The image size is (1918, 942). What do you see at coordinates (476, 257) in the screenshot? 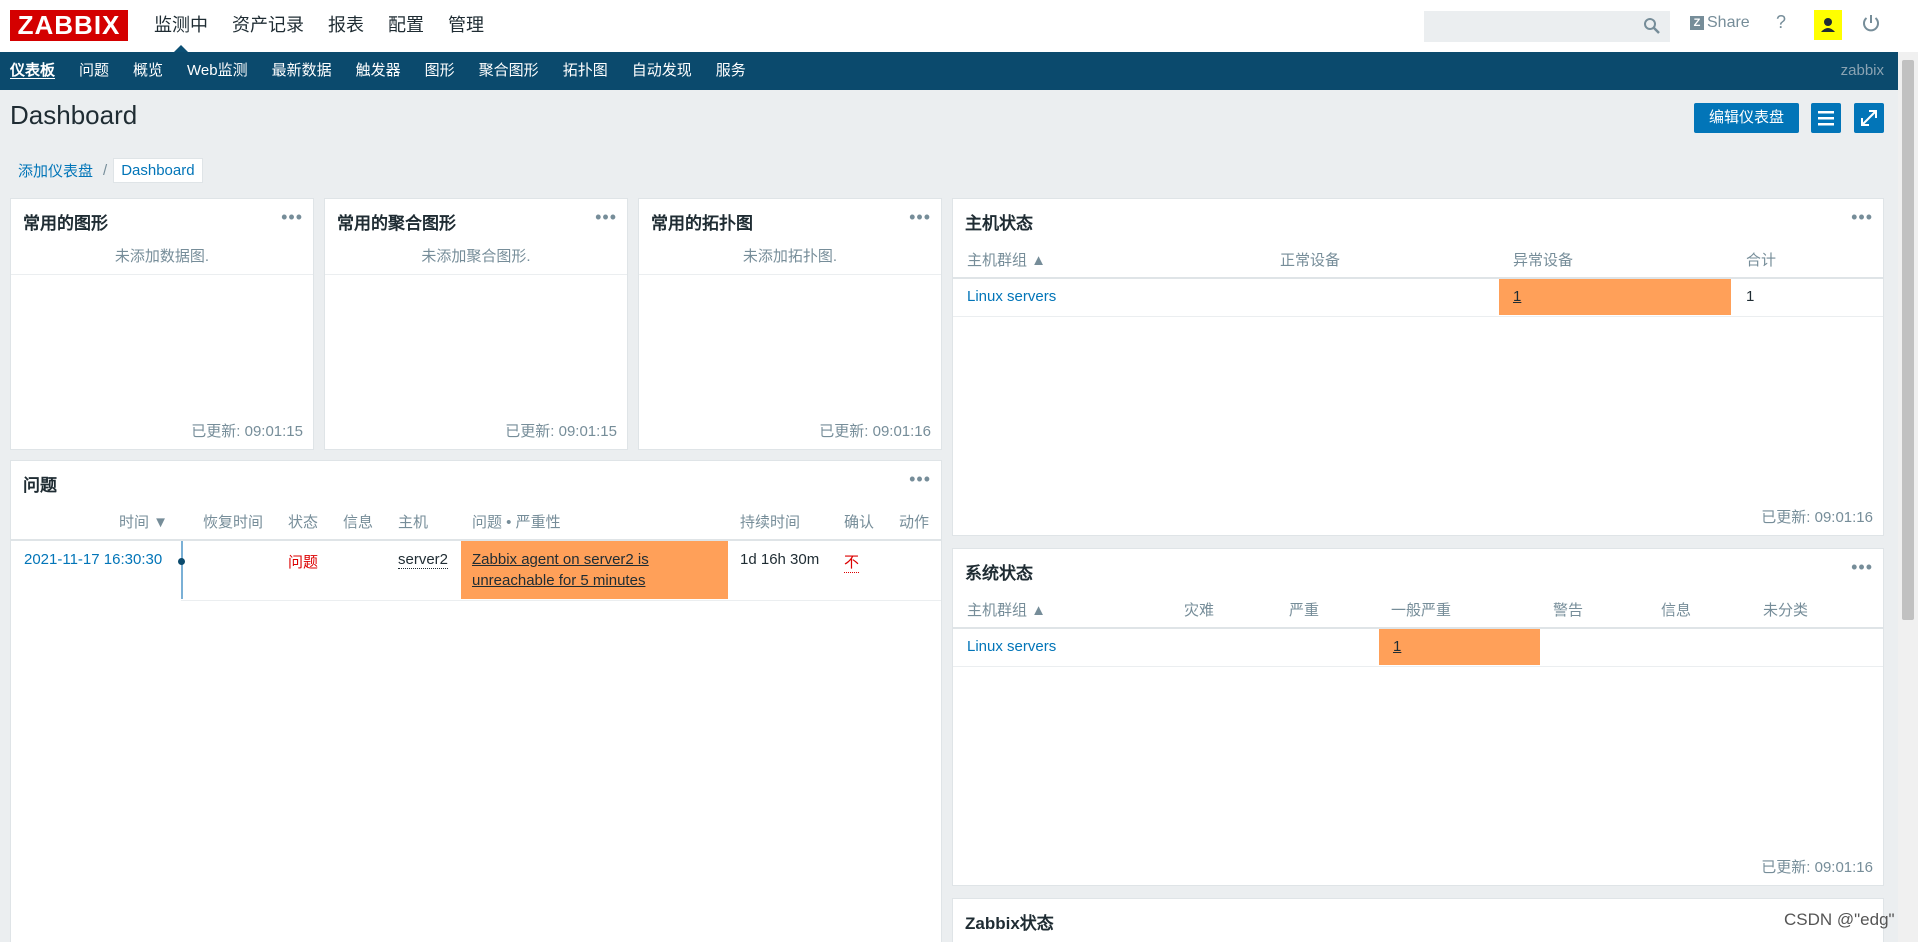
I see `empty-message: 未添加聚合图形.` at bounding box center [476, 257].